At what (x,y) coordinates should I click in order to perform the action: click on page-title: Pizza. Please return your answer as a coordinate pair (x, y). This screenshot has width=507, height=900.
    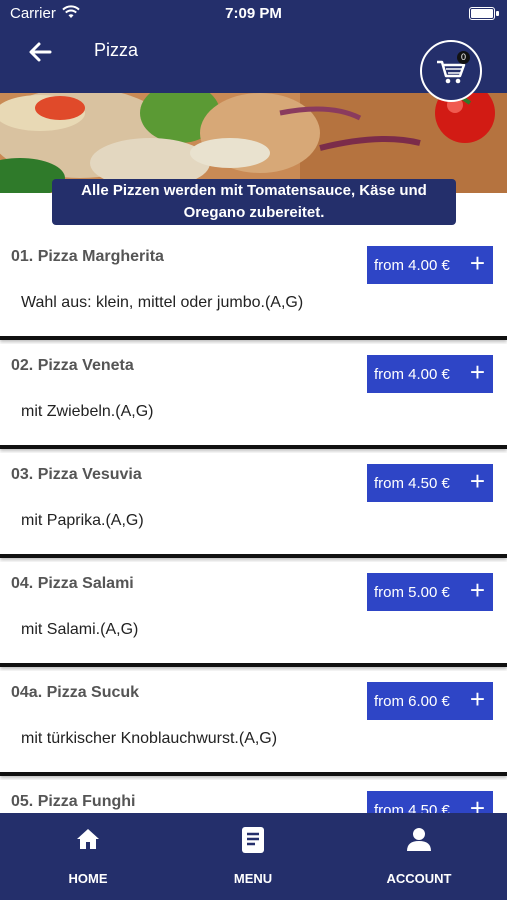
    Looking at the image, I should click on (116, 50).